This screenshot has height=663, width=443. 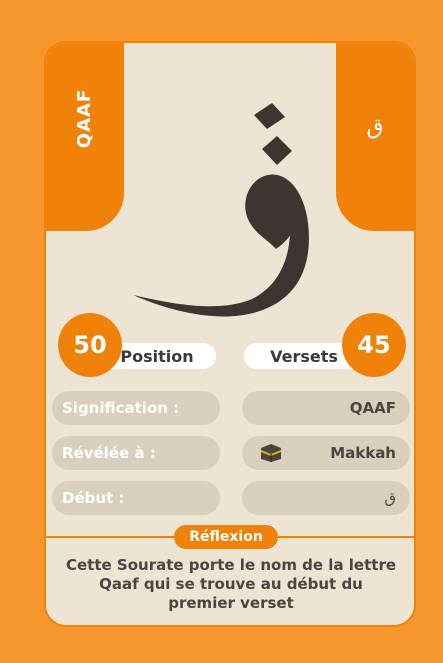 What do you see at coordinates (136, 498) in the screenshot?
I see `debut-label: Début :` at bounding box center [136, 498].